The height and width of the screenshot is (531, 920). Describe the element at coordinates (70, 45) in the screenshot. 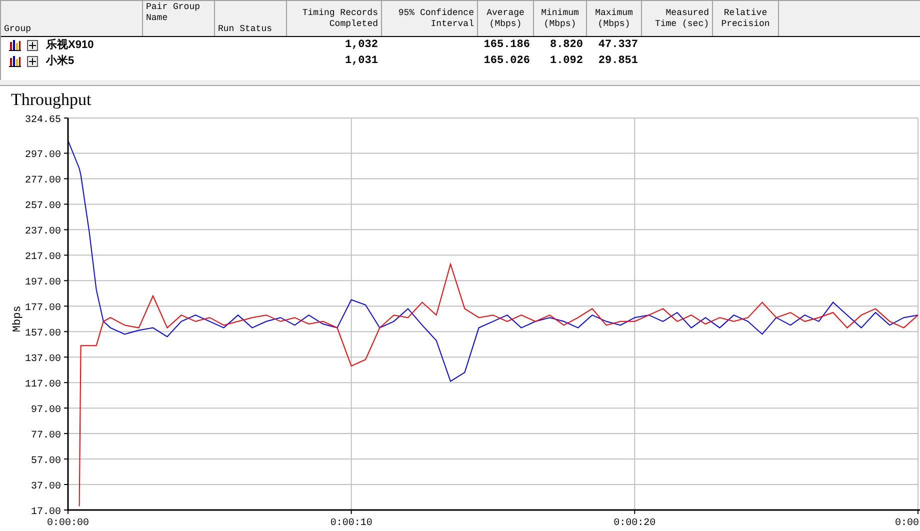

I see `group-name: 乐视X910` at that location.